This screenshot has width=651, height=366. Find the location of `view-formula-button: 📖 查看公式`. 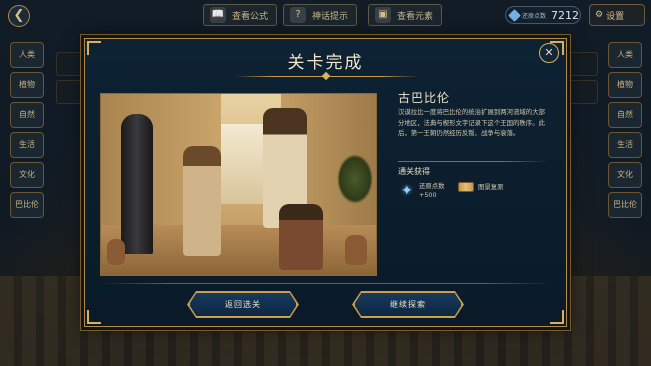

view-formula-button: 📖 查看公式 is located at coordinates (240, 15).